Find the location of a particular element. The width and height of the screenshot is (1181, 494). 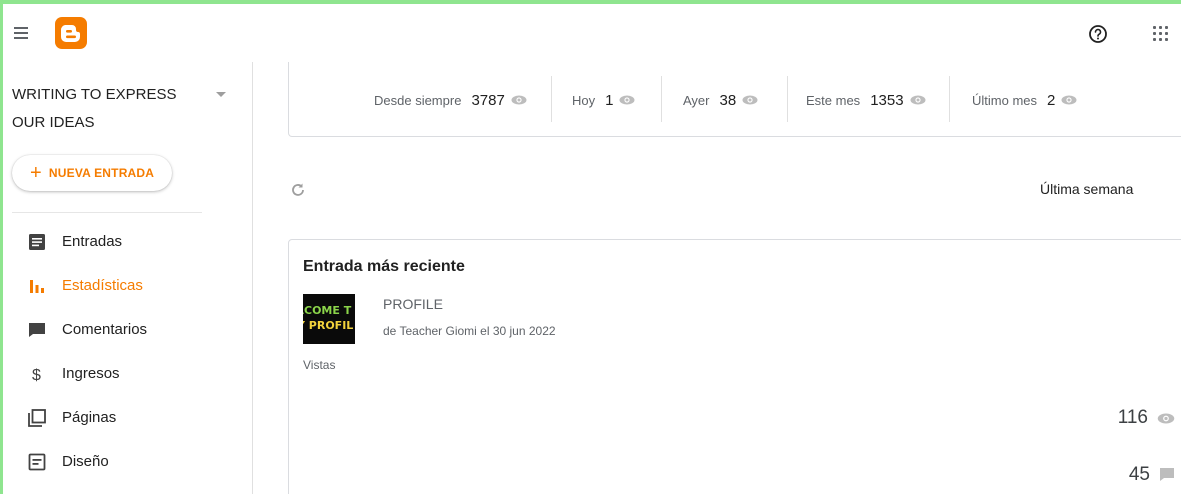

stat-last-month: Último mes 2 is located at coordinates (1024, 100).